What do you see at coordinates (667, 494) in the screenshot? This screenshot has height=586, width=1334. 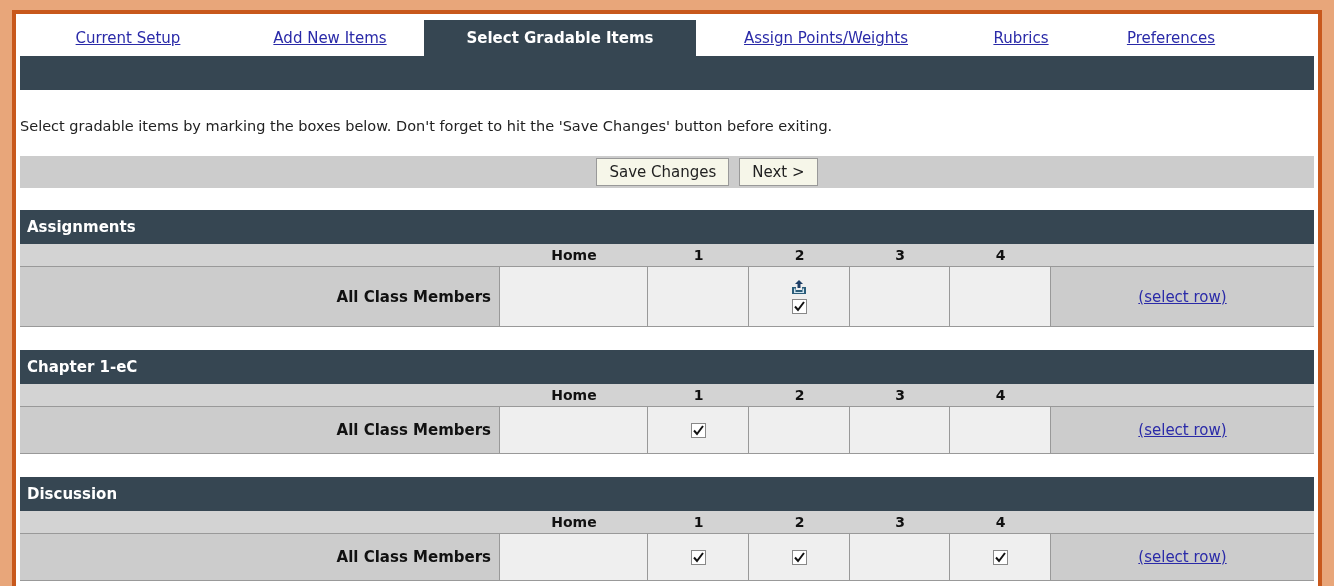 I see `section-header: Discussion` at bounding box center [667, 494].